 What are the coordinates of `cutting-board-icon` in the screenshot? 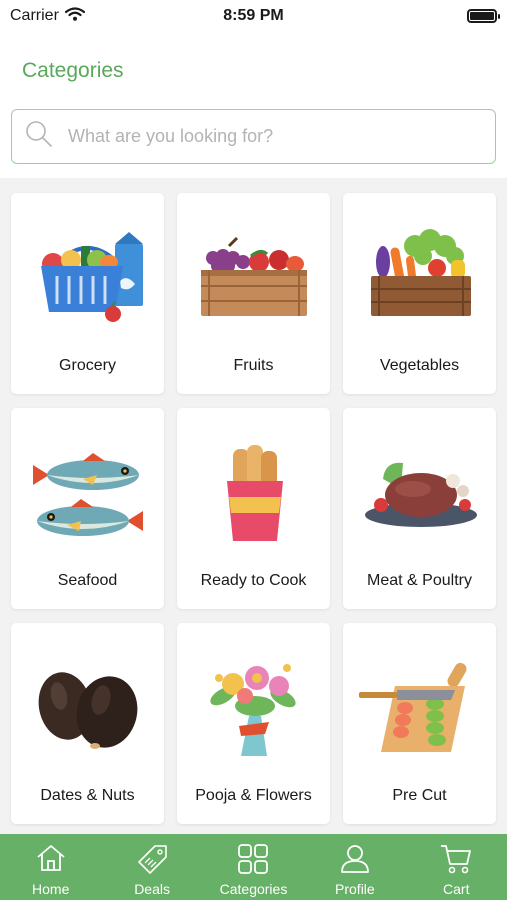 It's located at (419, 706).